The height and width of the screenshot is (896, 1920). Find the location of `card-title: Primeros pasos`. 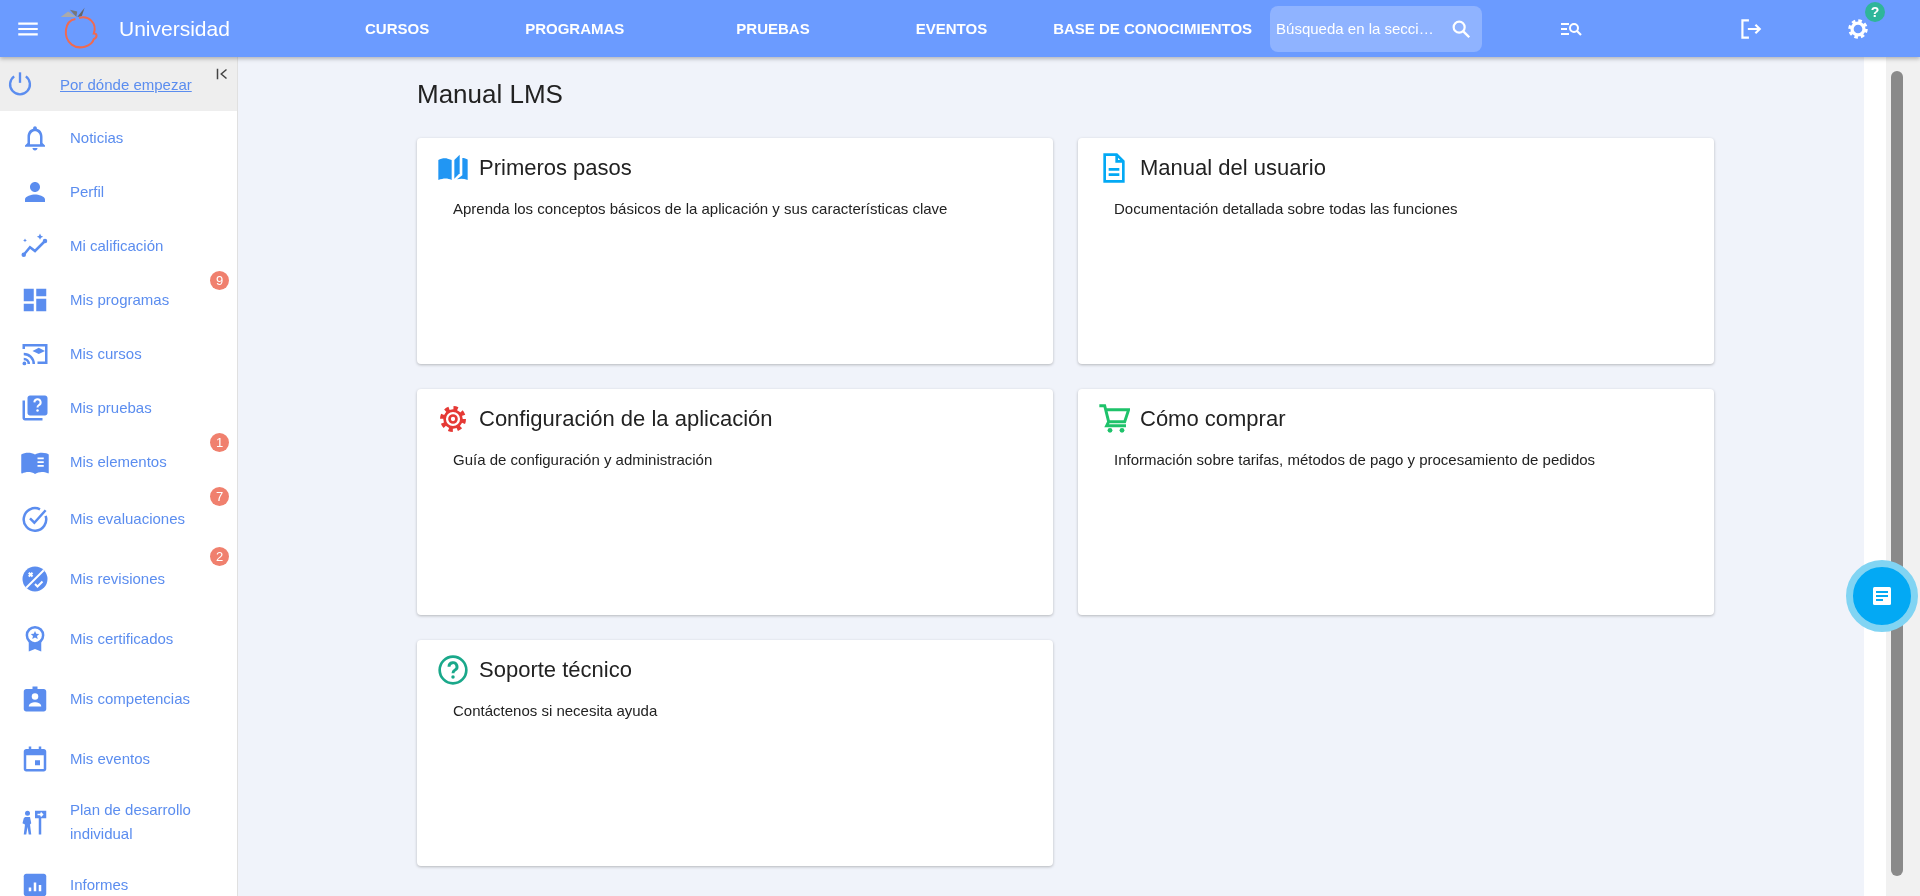

card-title: Primeros pasos is located at coordinates (555, 168).